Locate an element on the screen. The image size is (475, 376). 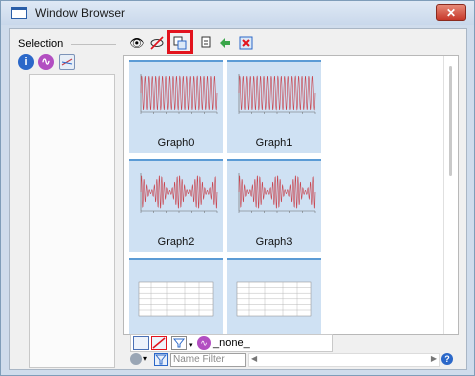
graph-tile: Graph2 is located at coordinates (176, 205).